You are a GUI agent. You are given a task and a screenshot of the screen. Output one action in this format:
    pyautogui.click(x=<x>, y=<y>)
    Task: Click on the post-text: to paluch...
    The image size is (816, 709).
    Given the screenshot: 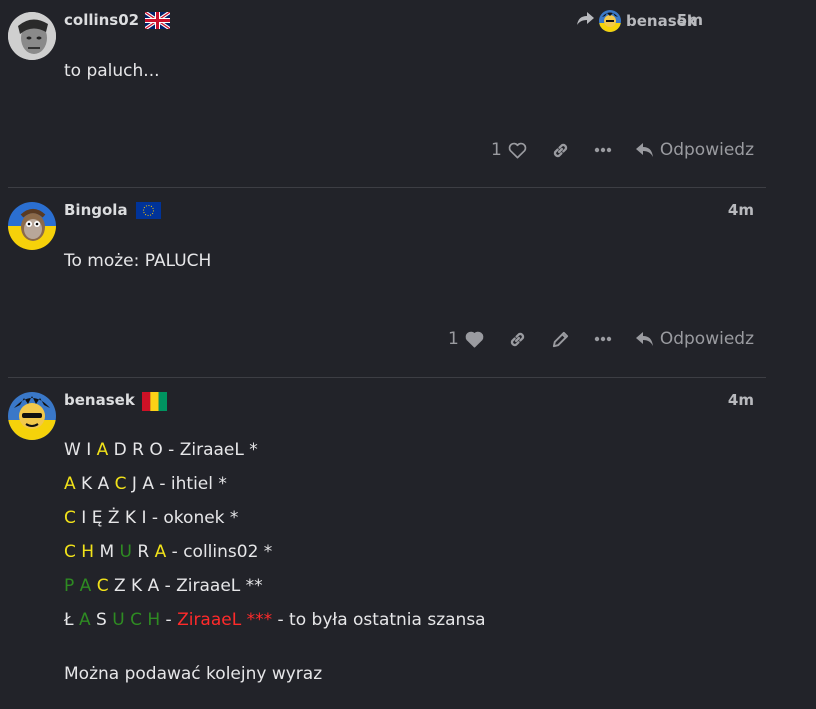 What is the action you would take?
    pyautogui.click(x=112, y=71)
    